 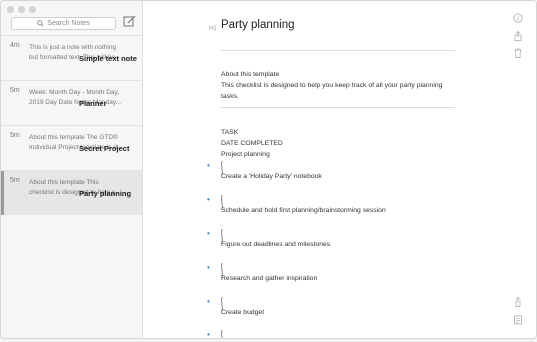 I want to click on note-title-heading: Party planning, so click(x=258, y=25).